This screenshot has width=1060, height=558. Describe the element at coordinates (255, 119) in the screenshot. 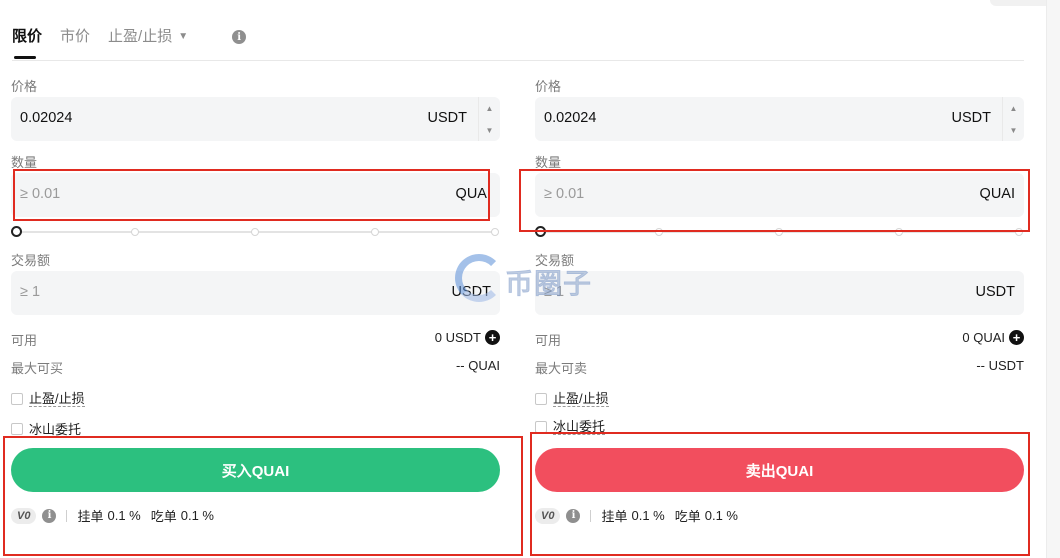

I see `buy-price-input: 0.02024 USDT ▲ ▼` at that location.